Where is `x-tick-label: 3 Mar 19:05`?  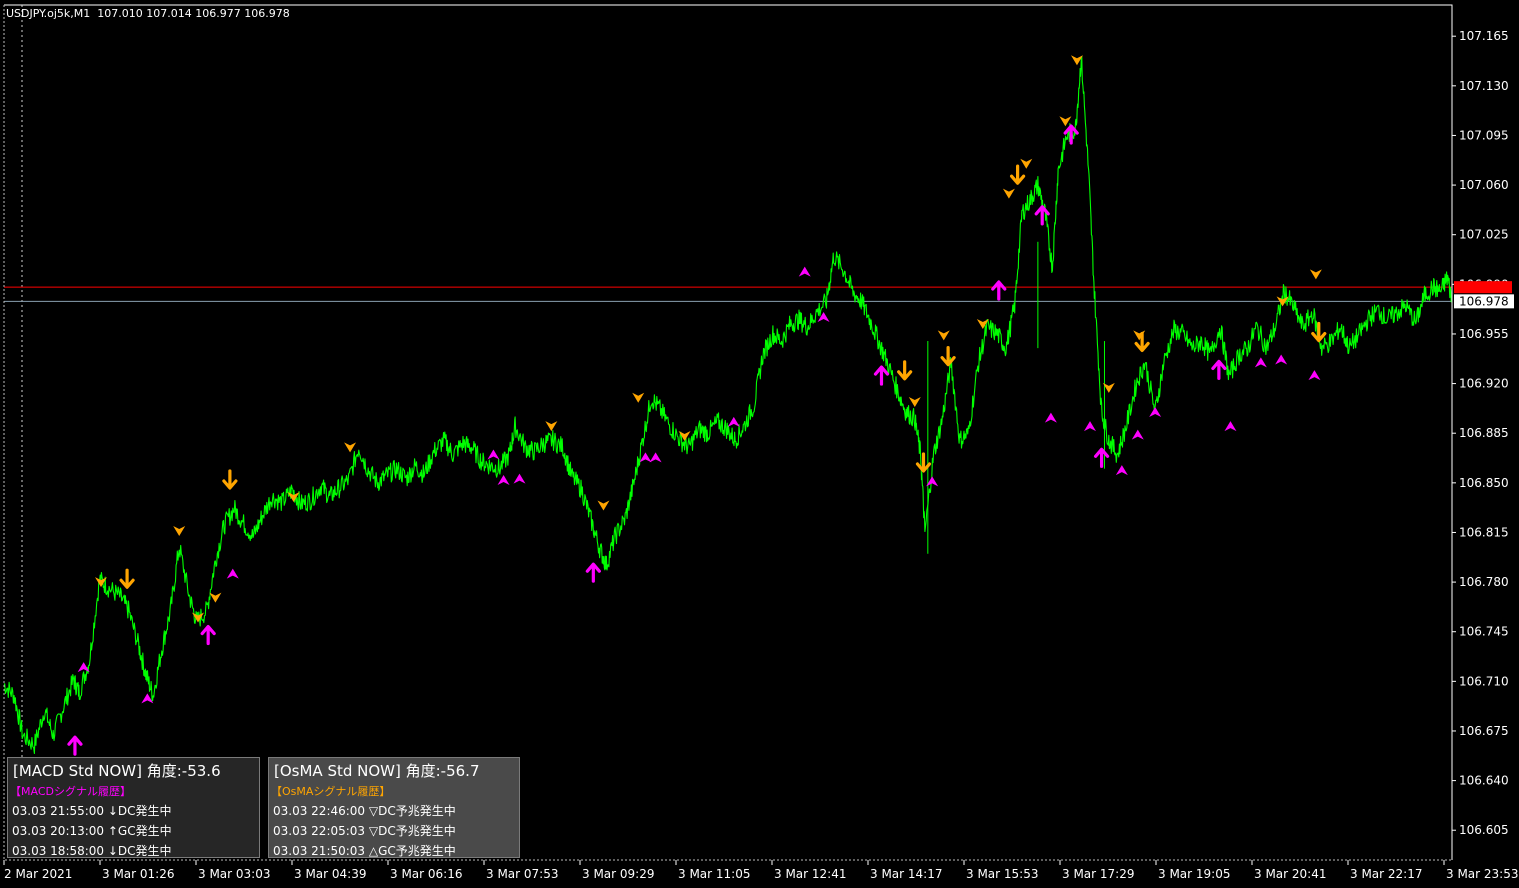
x-tick-label: 3 Mar 19:05 is located at coordinates (1194, 874).